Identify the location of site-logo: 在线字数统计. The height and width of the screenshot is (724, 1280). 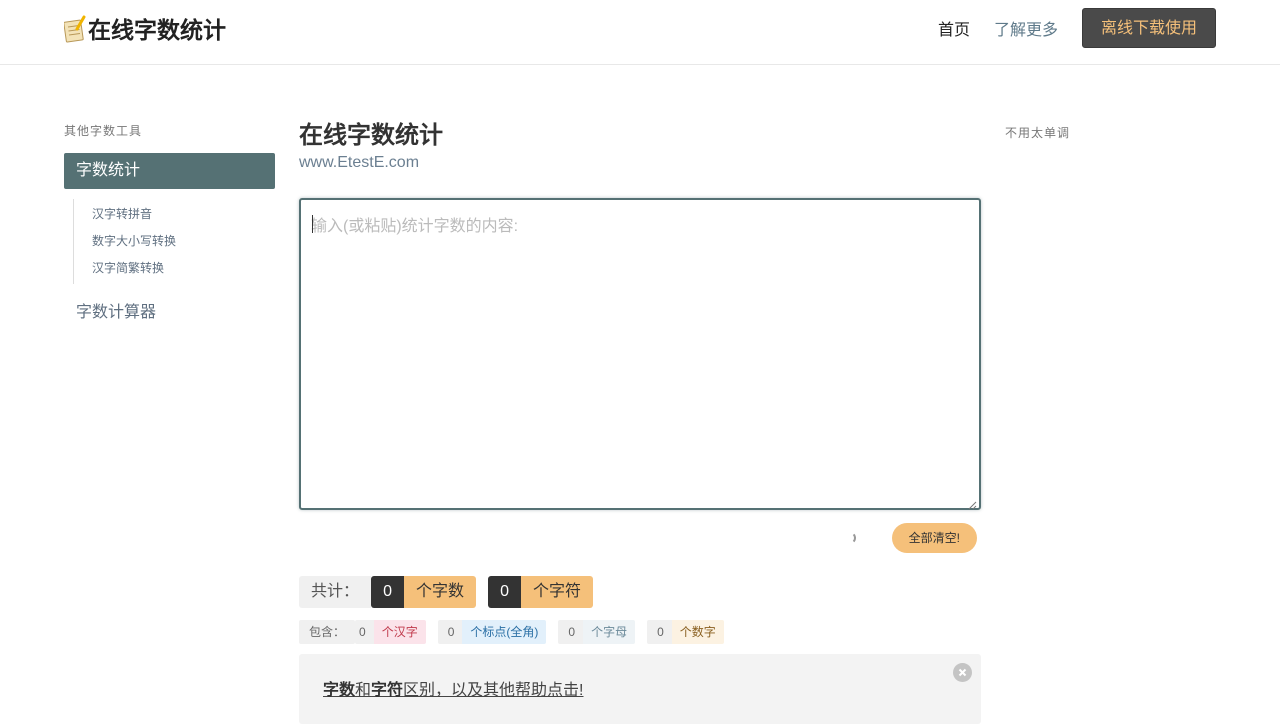
(144, 28).